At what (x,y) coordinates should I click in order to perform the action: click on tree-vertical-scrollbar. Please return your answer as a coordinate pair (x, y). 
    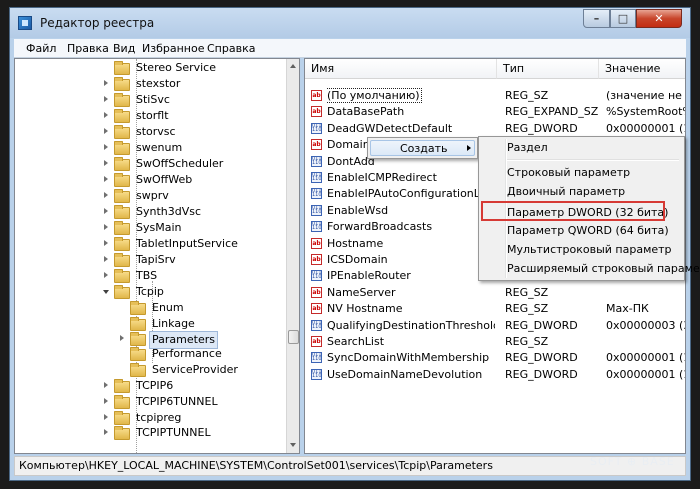
    Looking at the image, I should click on (292, 256).